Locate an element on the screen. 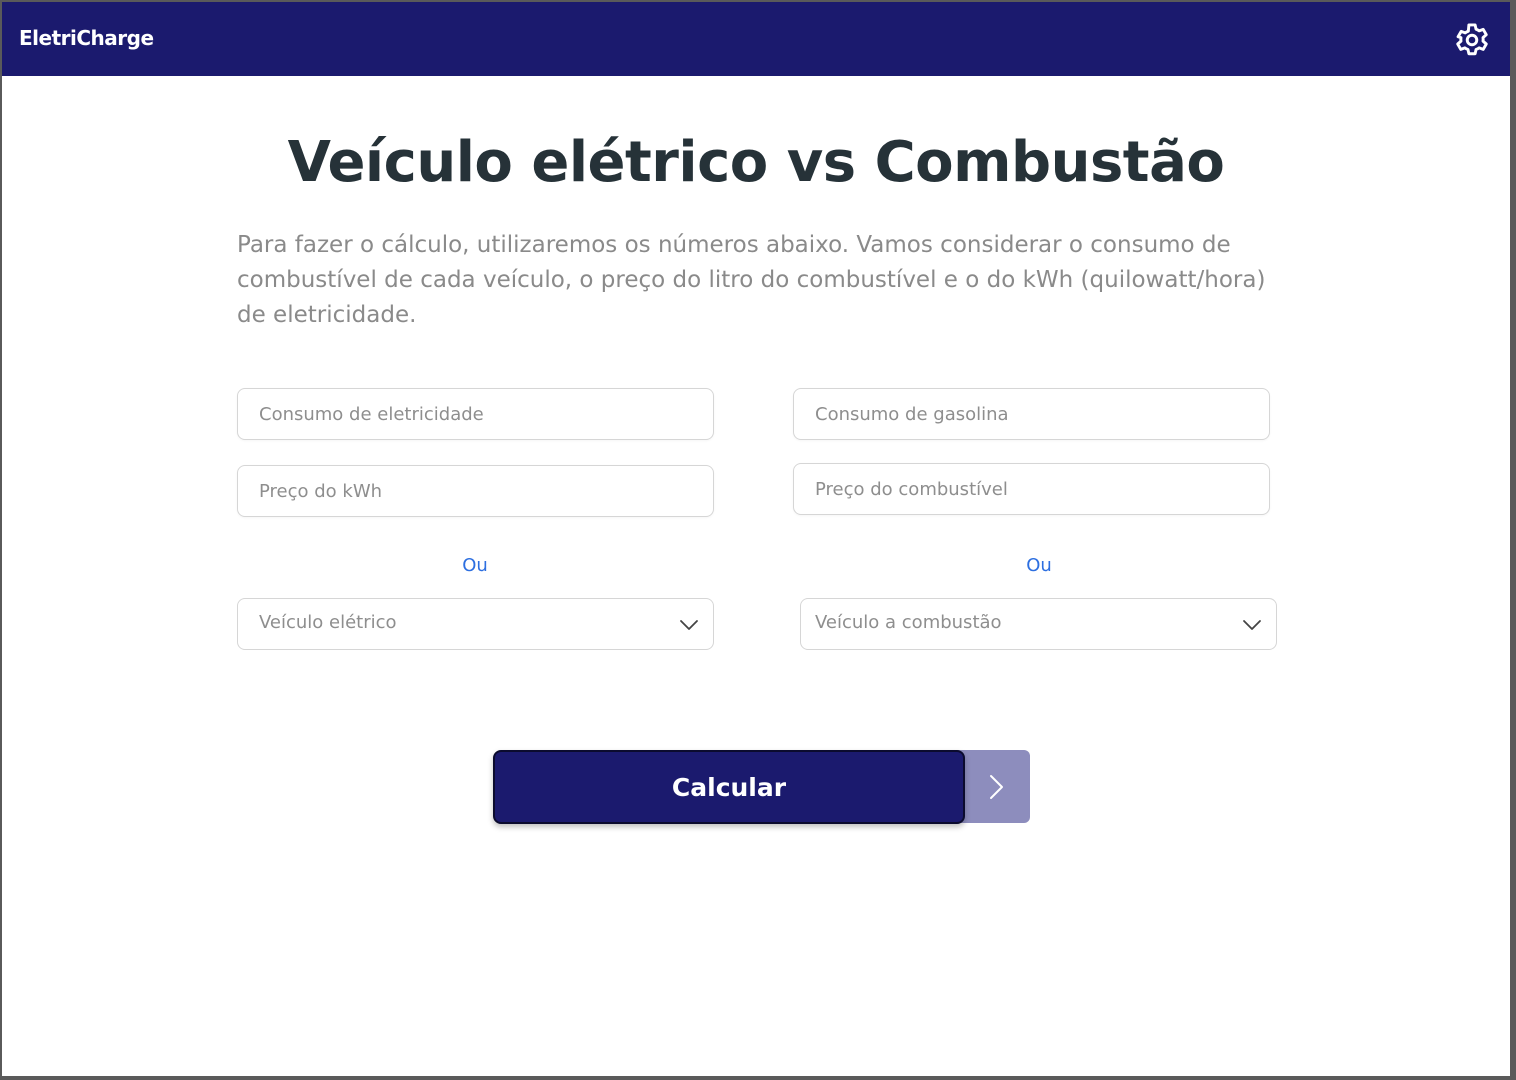  gasoline-consumption-input is located at coordinates (1031, 414).